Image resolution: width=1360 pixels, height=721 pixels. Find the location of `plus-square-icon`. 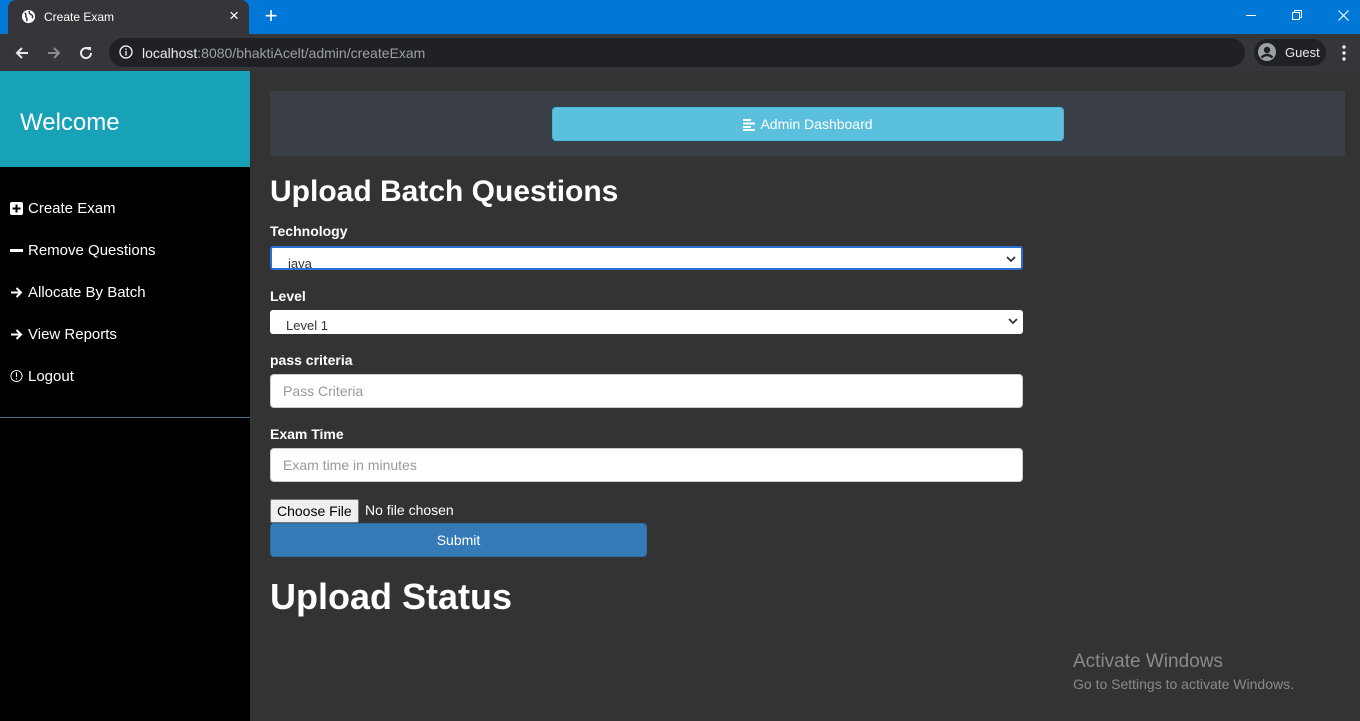

plus-square-icon is located at coordinates (16, 208).